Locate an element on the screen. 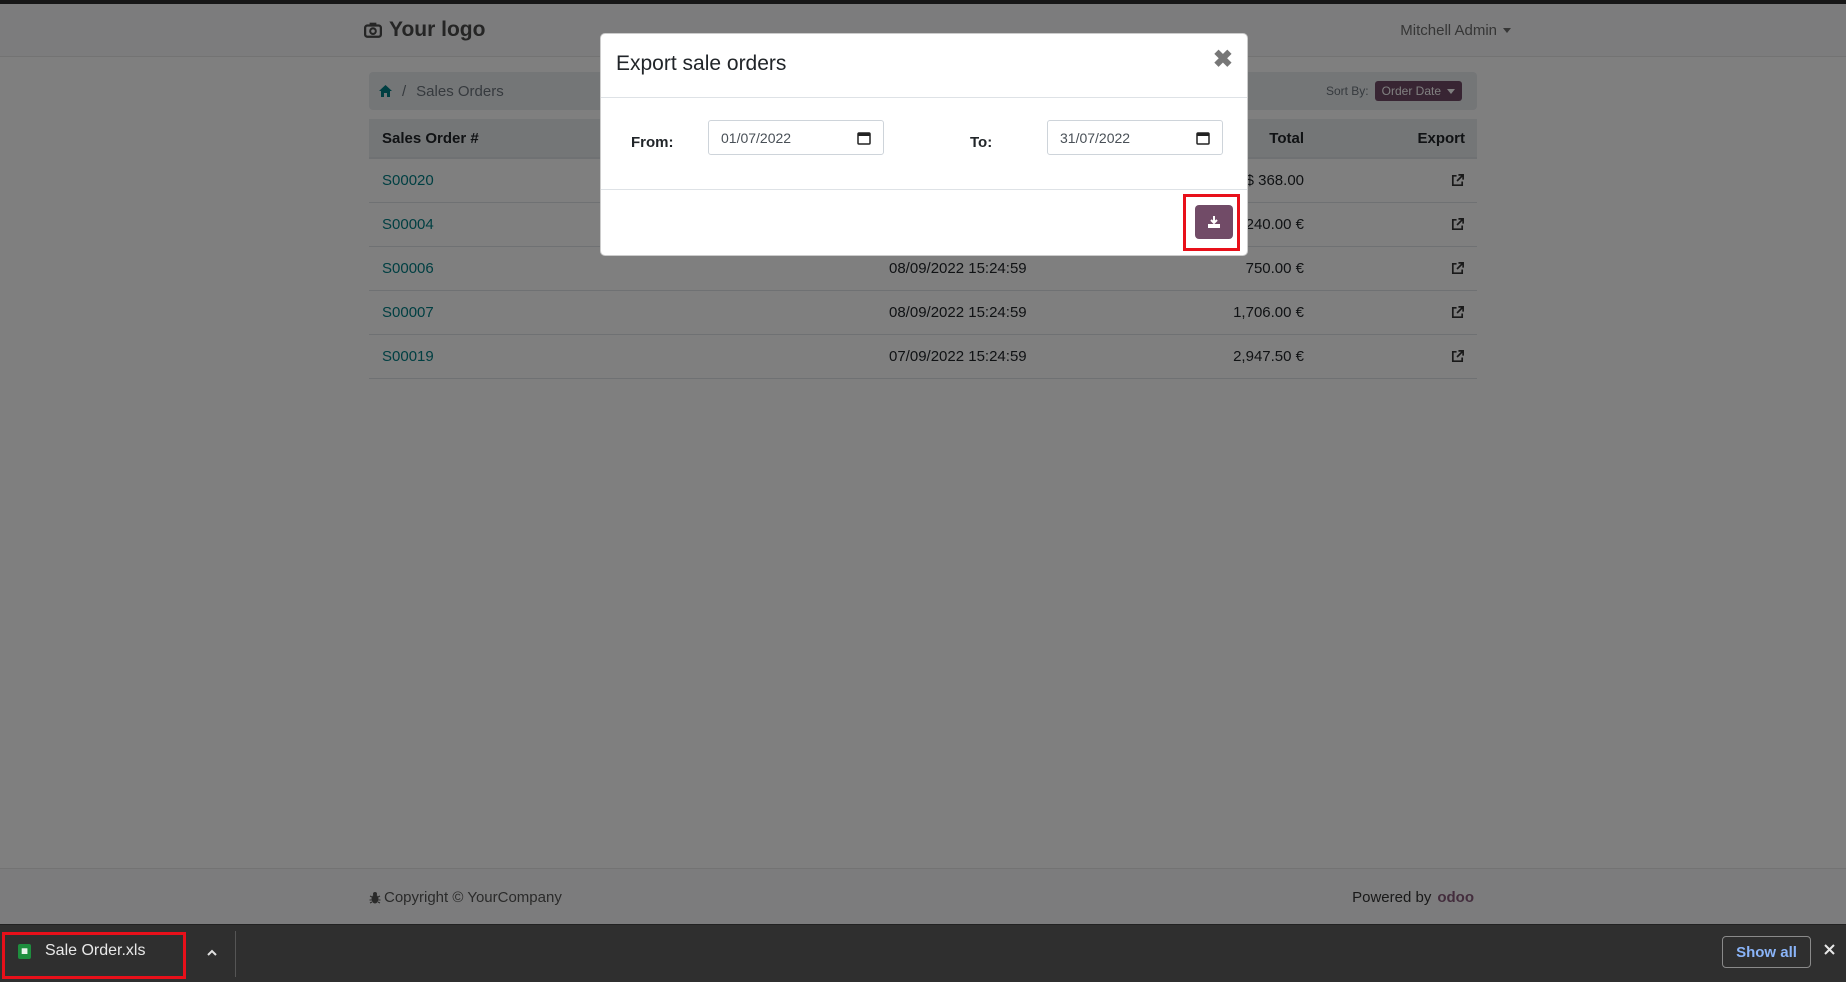 This screenshot has height=982, width=1846. to-label: To: is located at coordinates (981, 142).